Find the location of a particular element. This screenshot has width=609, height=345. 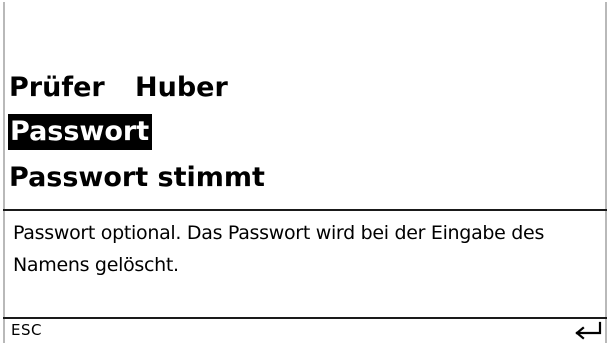

password-selected-label: Passwort is located at coordinates (80, 132).